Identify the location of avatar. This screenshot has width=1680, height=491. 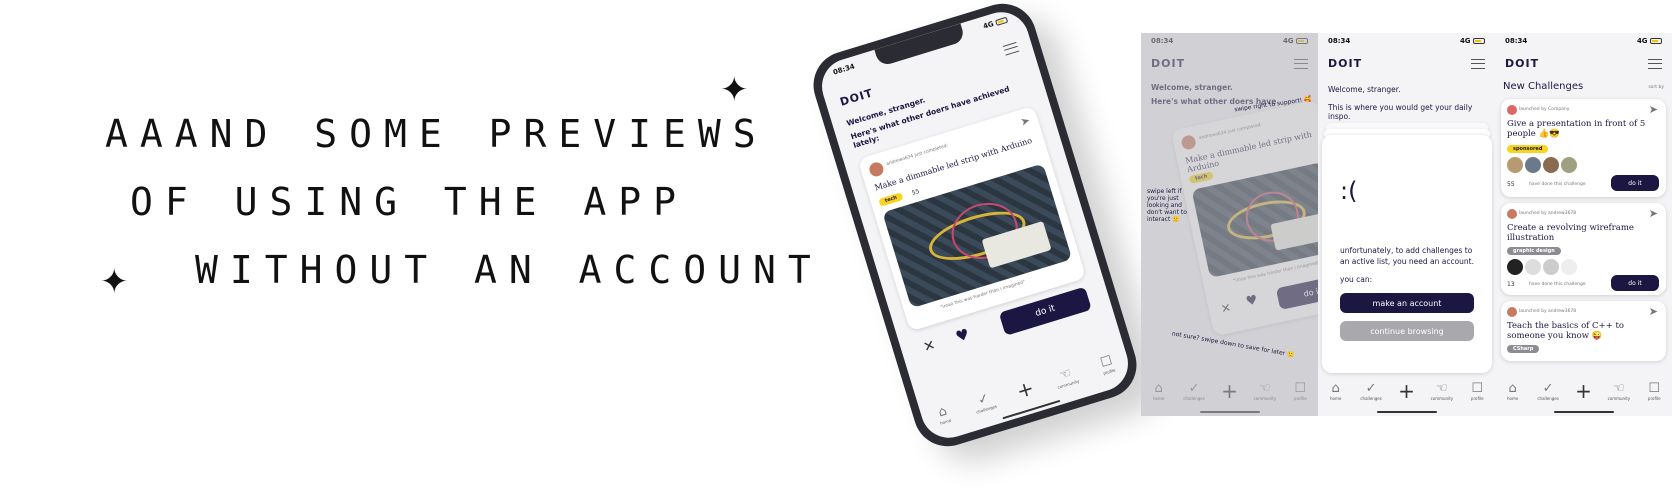
(876, 169).